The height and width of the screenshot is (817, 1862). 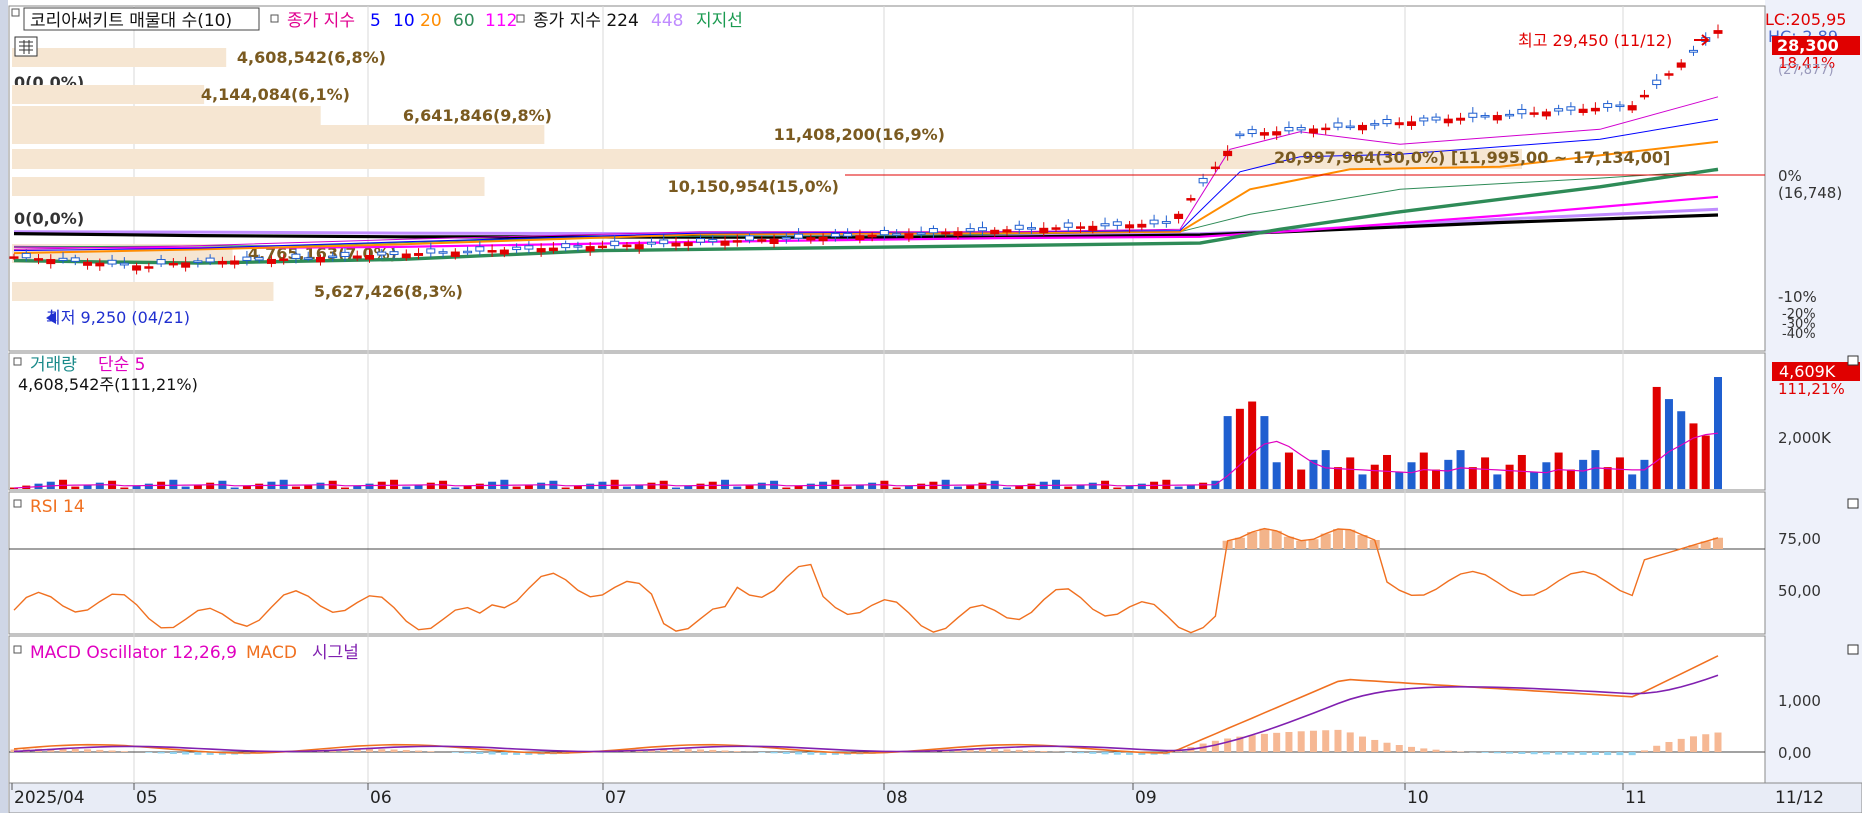 What do you see at coordinates (4, 406) in the screenshot?
I see `left-border` at bounding box center [4, 406].